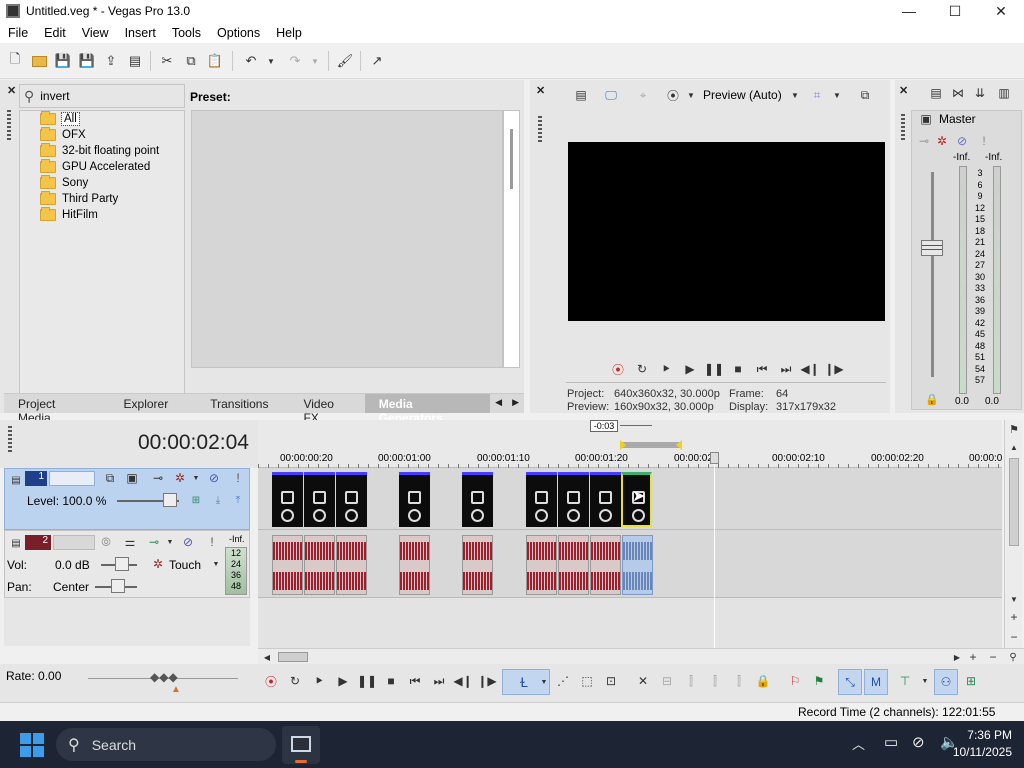  What do you see at coordinates (167, 61) in the screenshot?
I see `cut-icon: ✂` at bounding box center [167, 61].